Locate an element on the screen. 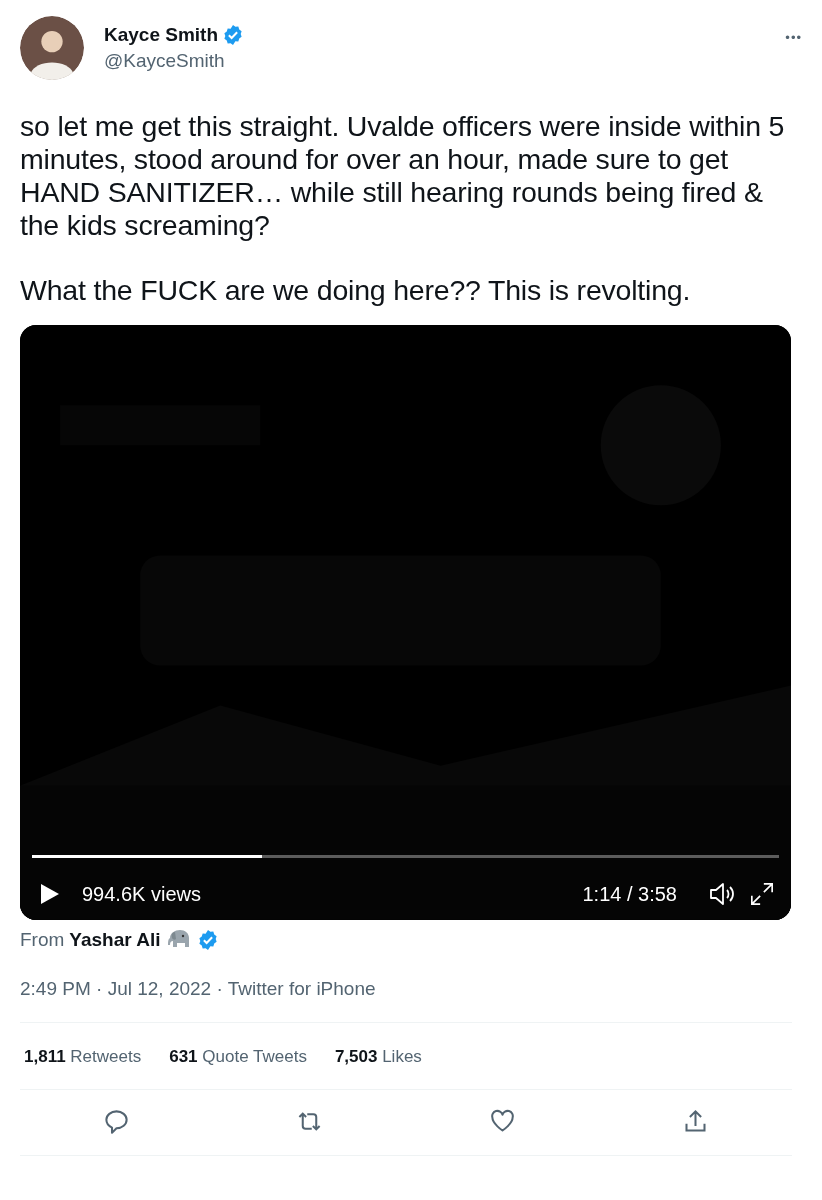  stat-count: 1,811 Retweets is located at coordinates (83, 1057).